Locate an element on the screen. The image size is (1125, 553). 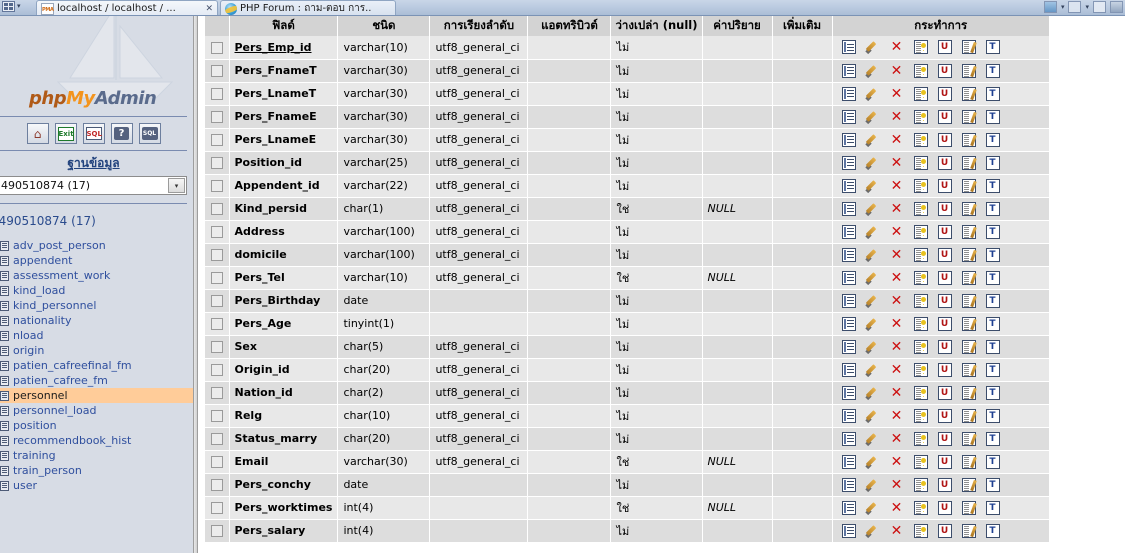
sidebar-table-patien_cafree_fm: patien_cafree_fm is located at coordinates (96, 380).